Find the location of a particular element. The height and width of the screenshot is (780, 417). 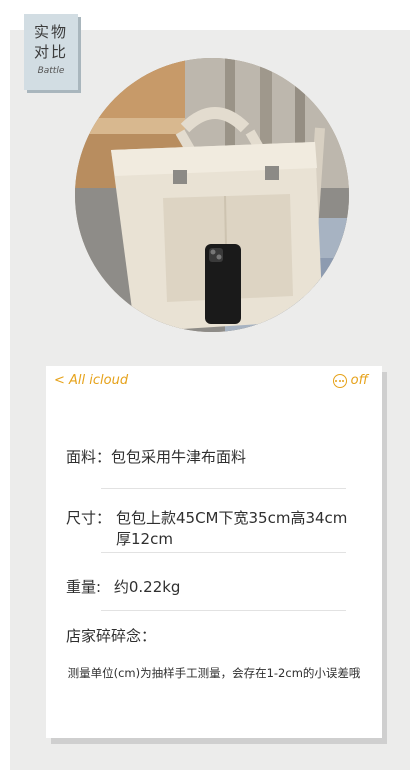

spec-label: 尺寸： is located at coordinates (89, 518).